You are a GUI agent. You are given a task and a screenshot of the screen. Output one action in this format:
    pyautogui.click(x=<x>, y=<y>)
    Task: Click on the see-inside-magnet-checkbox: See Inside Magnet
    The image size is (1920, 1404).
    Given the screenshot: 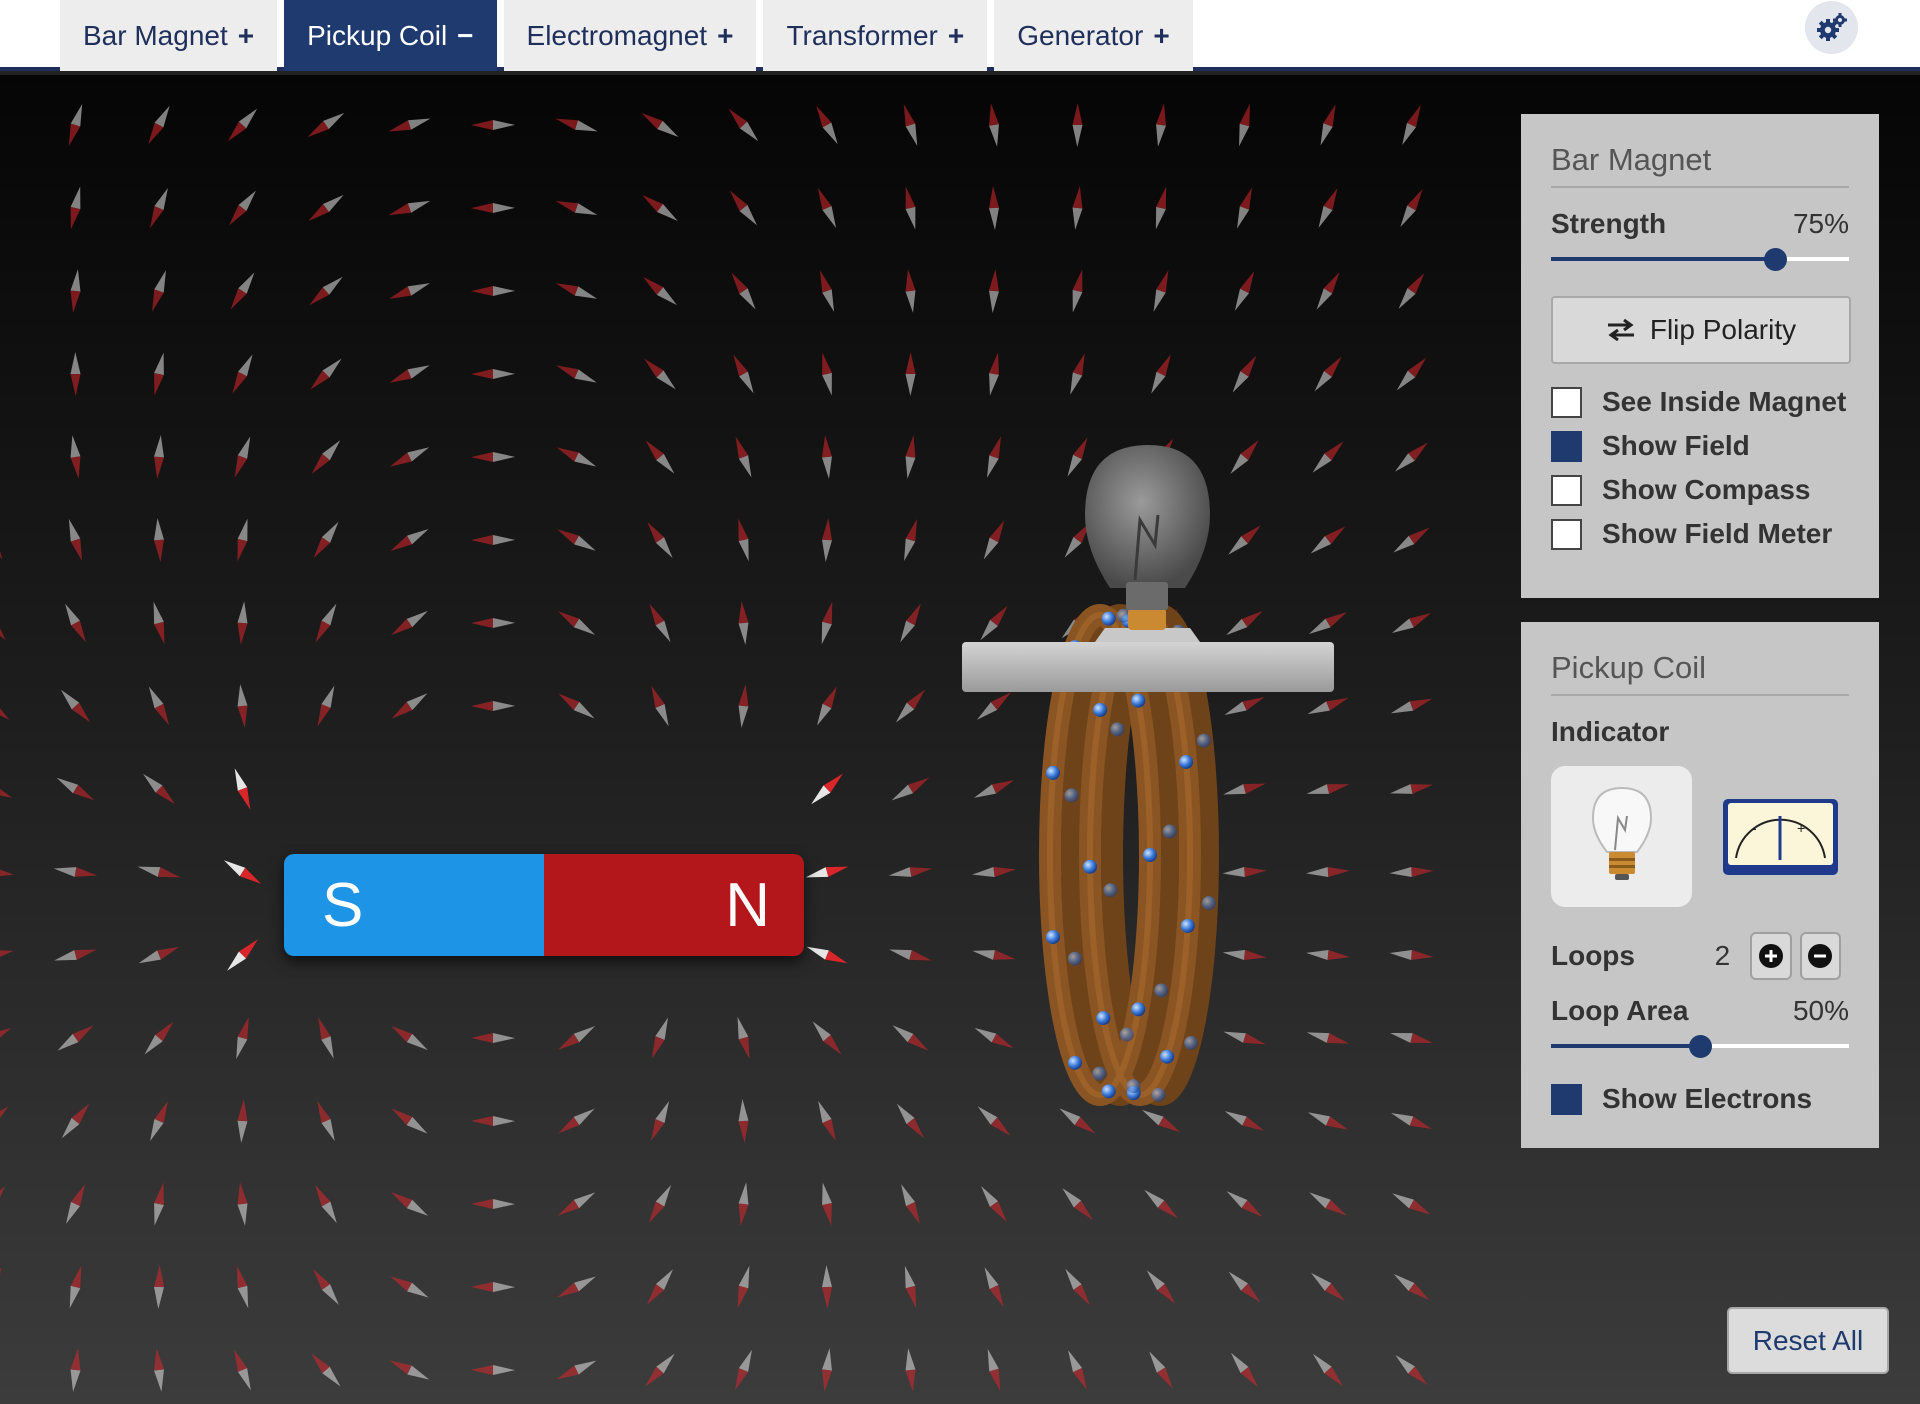 What is the action you would take?
    pyautogui.click(x=1700, y=402)
    